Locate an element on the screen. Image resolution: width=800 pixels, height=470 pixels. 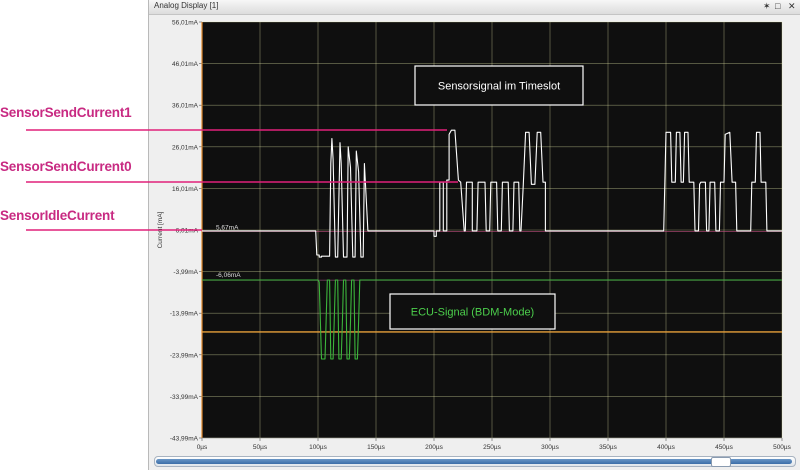
y-tick-label: -13,99mA is located at coordinates (184, 314).